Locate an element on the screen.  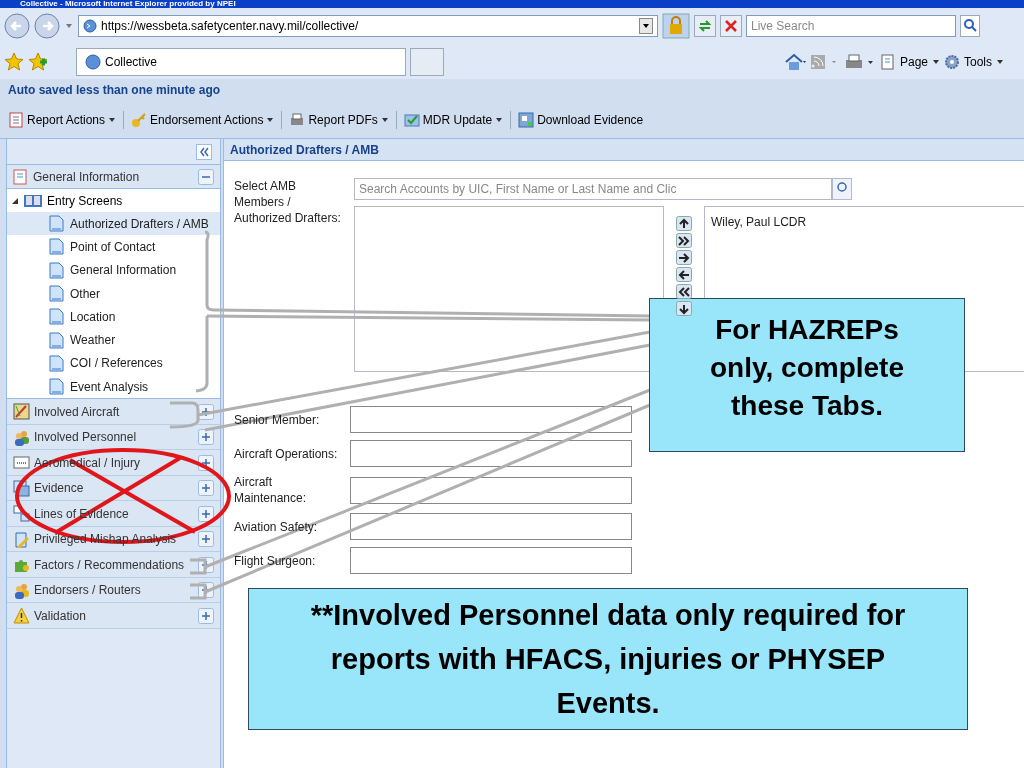
panel-title: General Information is located at coordinates (87, 177).